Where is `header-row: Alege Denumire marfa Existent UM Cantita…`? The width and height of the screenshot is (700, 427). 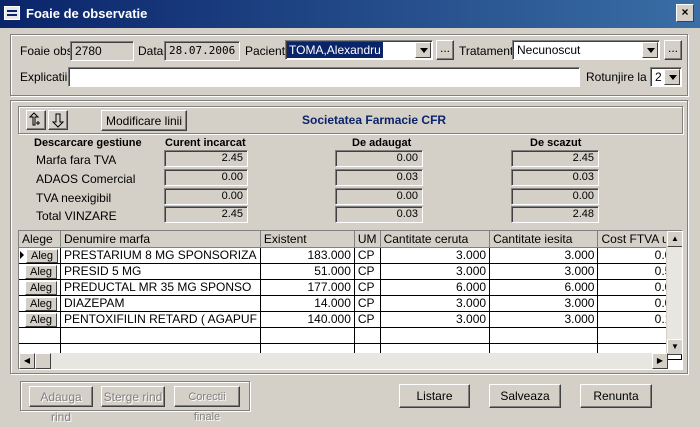 header-row: Alege Denumire marfa Existent UM Cantita… is located at coordinates (350, 239).